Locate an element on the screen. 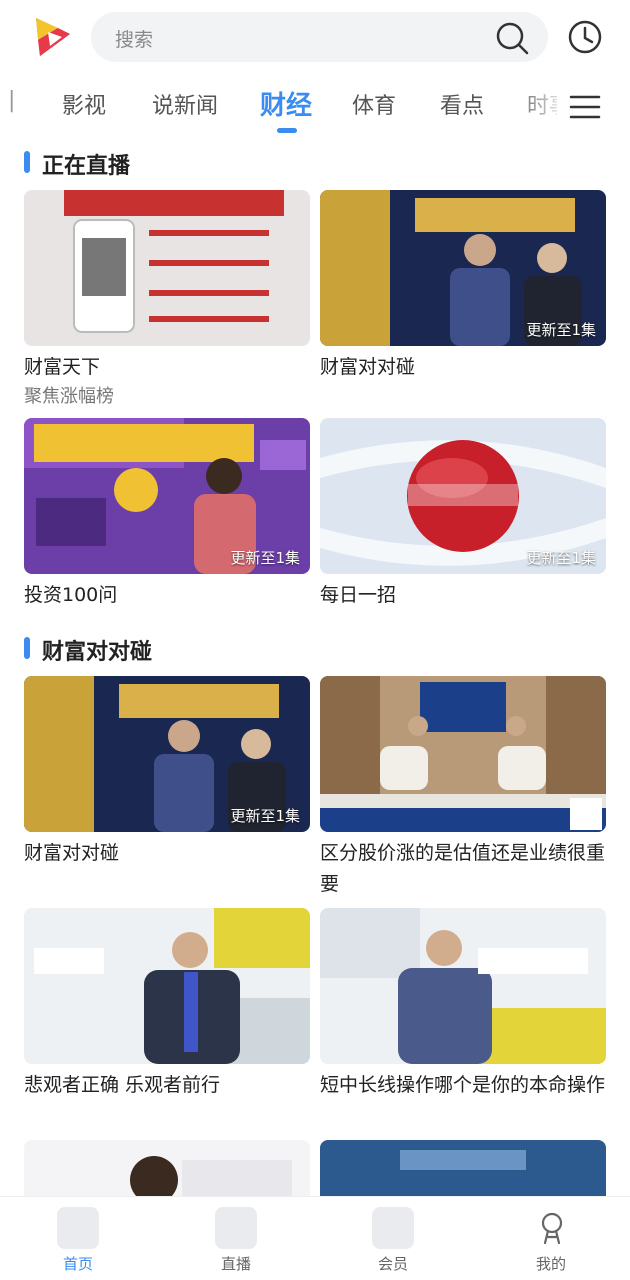  nav-mine: 我的 is located at coordinates (551, 1242).